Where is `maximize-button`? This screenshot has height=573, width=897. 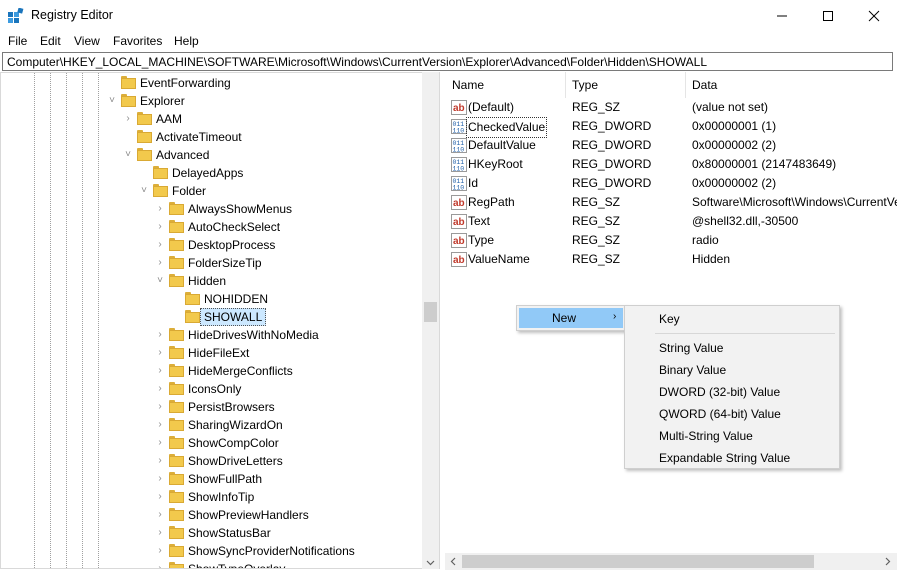 maximize-button is located at coordinates (828, 15).